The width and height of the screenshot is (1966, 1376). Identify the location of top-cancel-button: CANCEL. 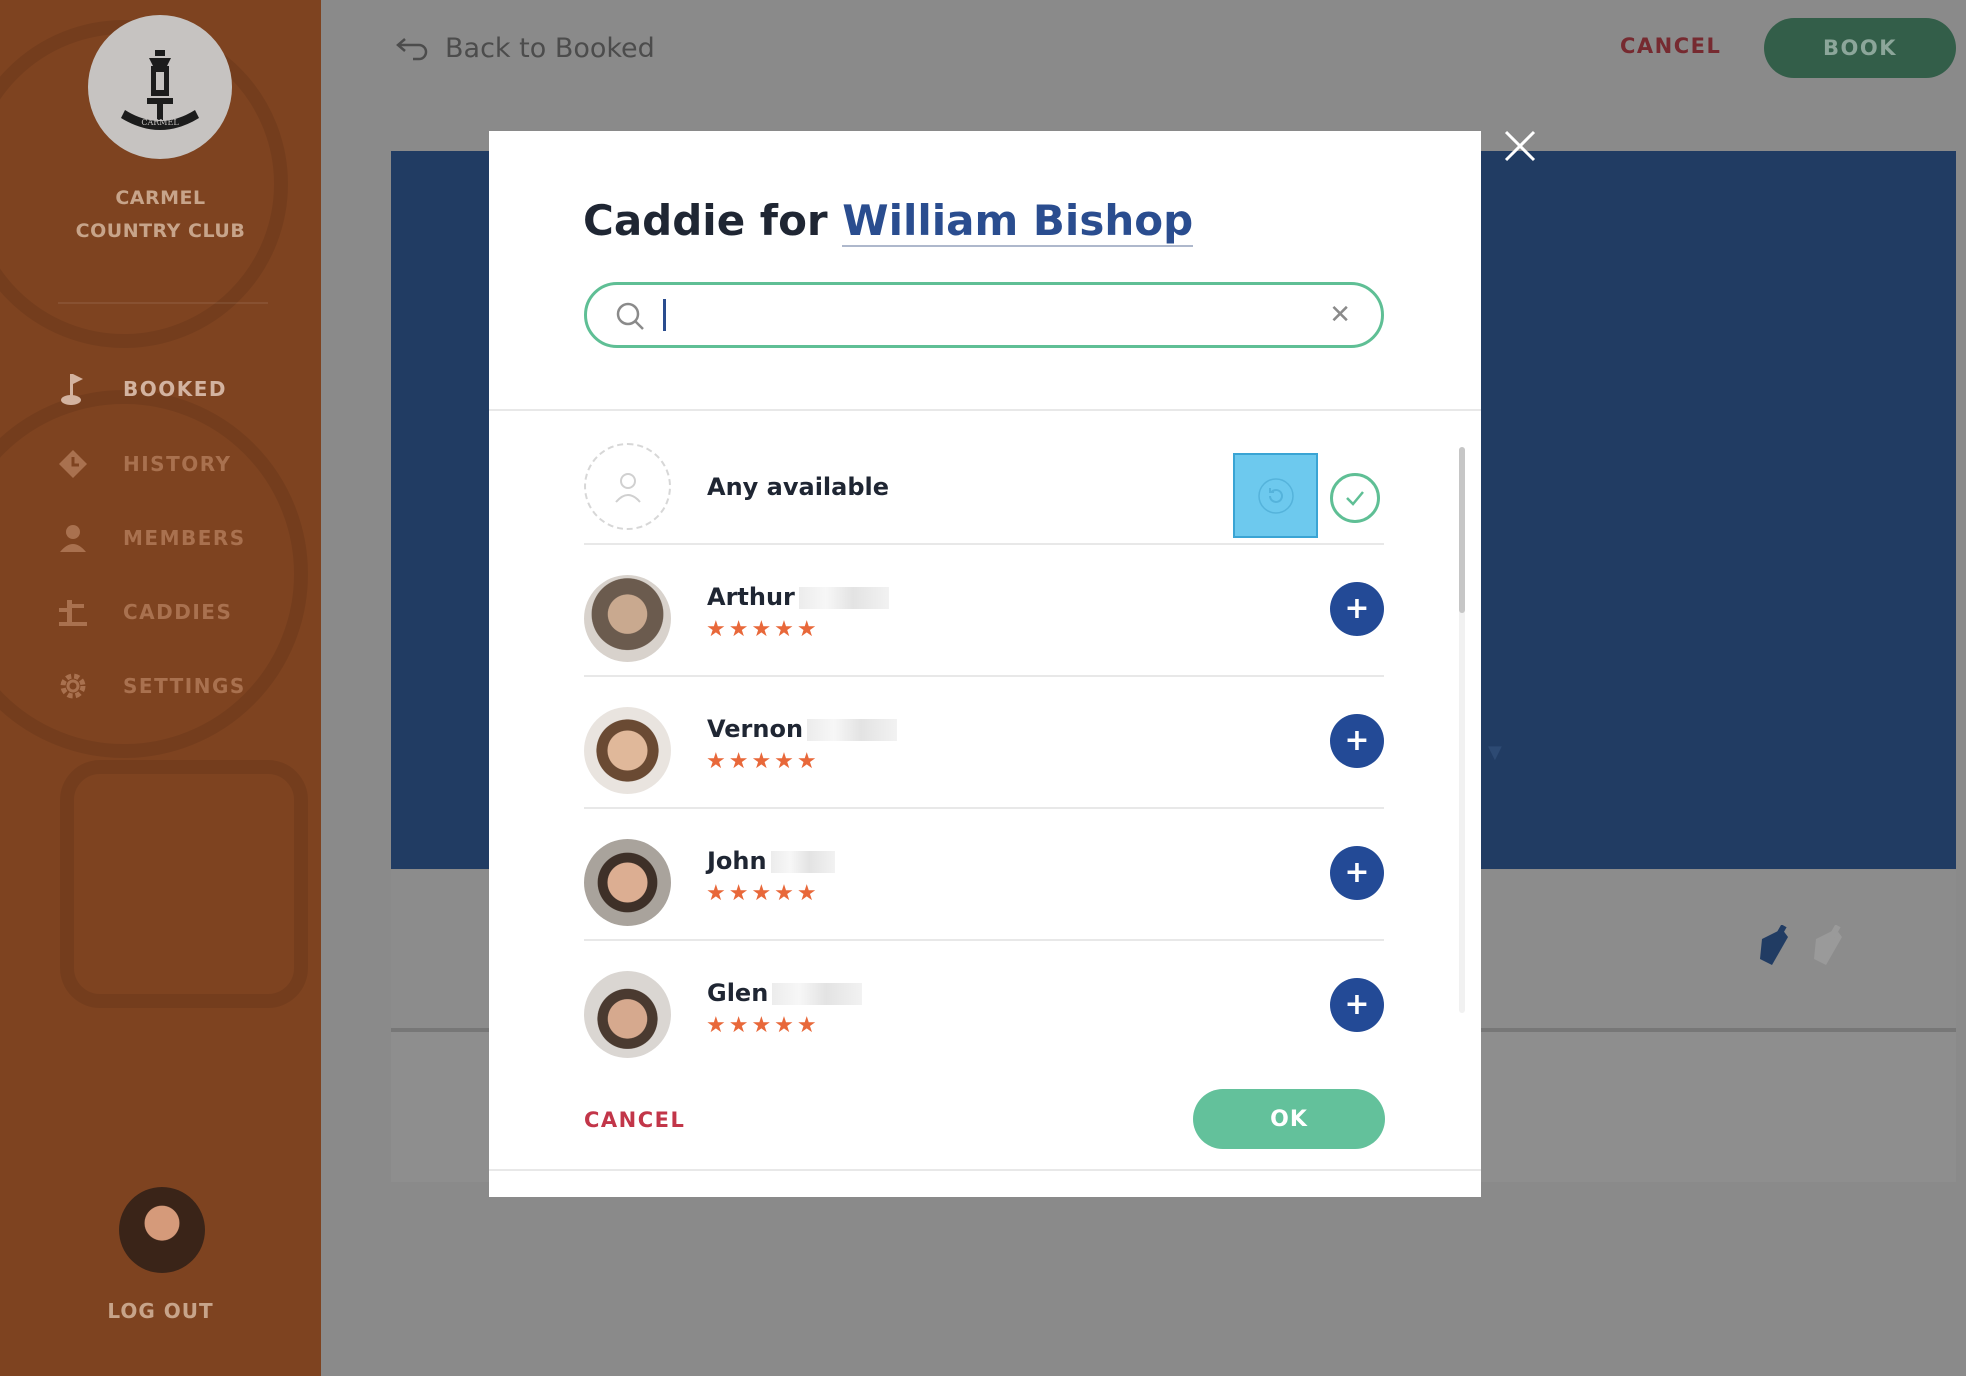
(1670, 46).